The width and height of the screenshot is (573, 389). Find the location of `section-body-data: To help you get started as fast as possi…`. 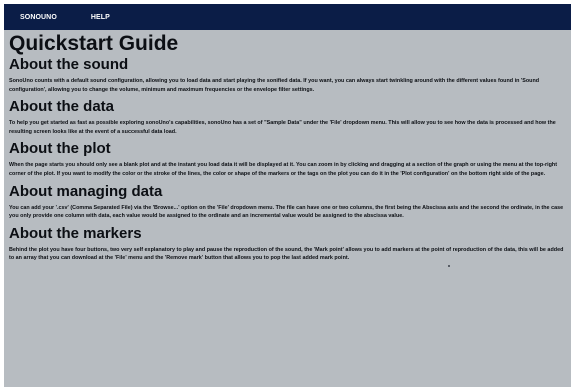

section-body-data: To help you get started as fast as possi… is located at coordinates (282, 127).